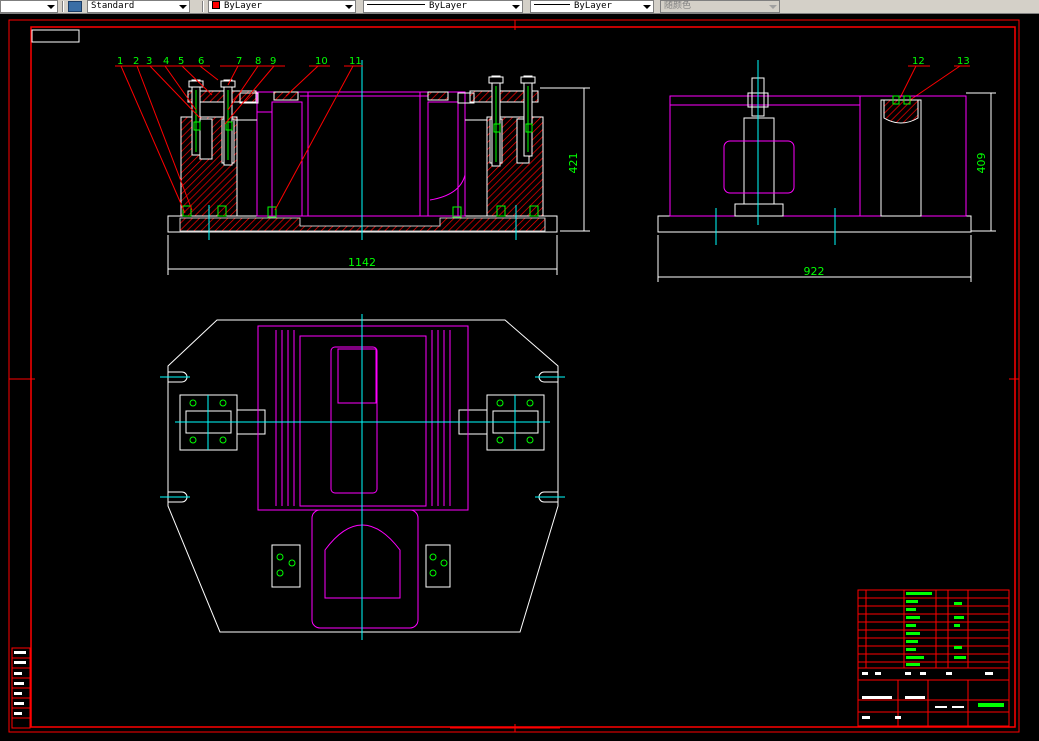  Describe the element at coordinates (258, 61) in the screenshot. I see `balloon-8: 8` at that location.